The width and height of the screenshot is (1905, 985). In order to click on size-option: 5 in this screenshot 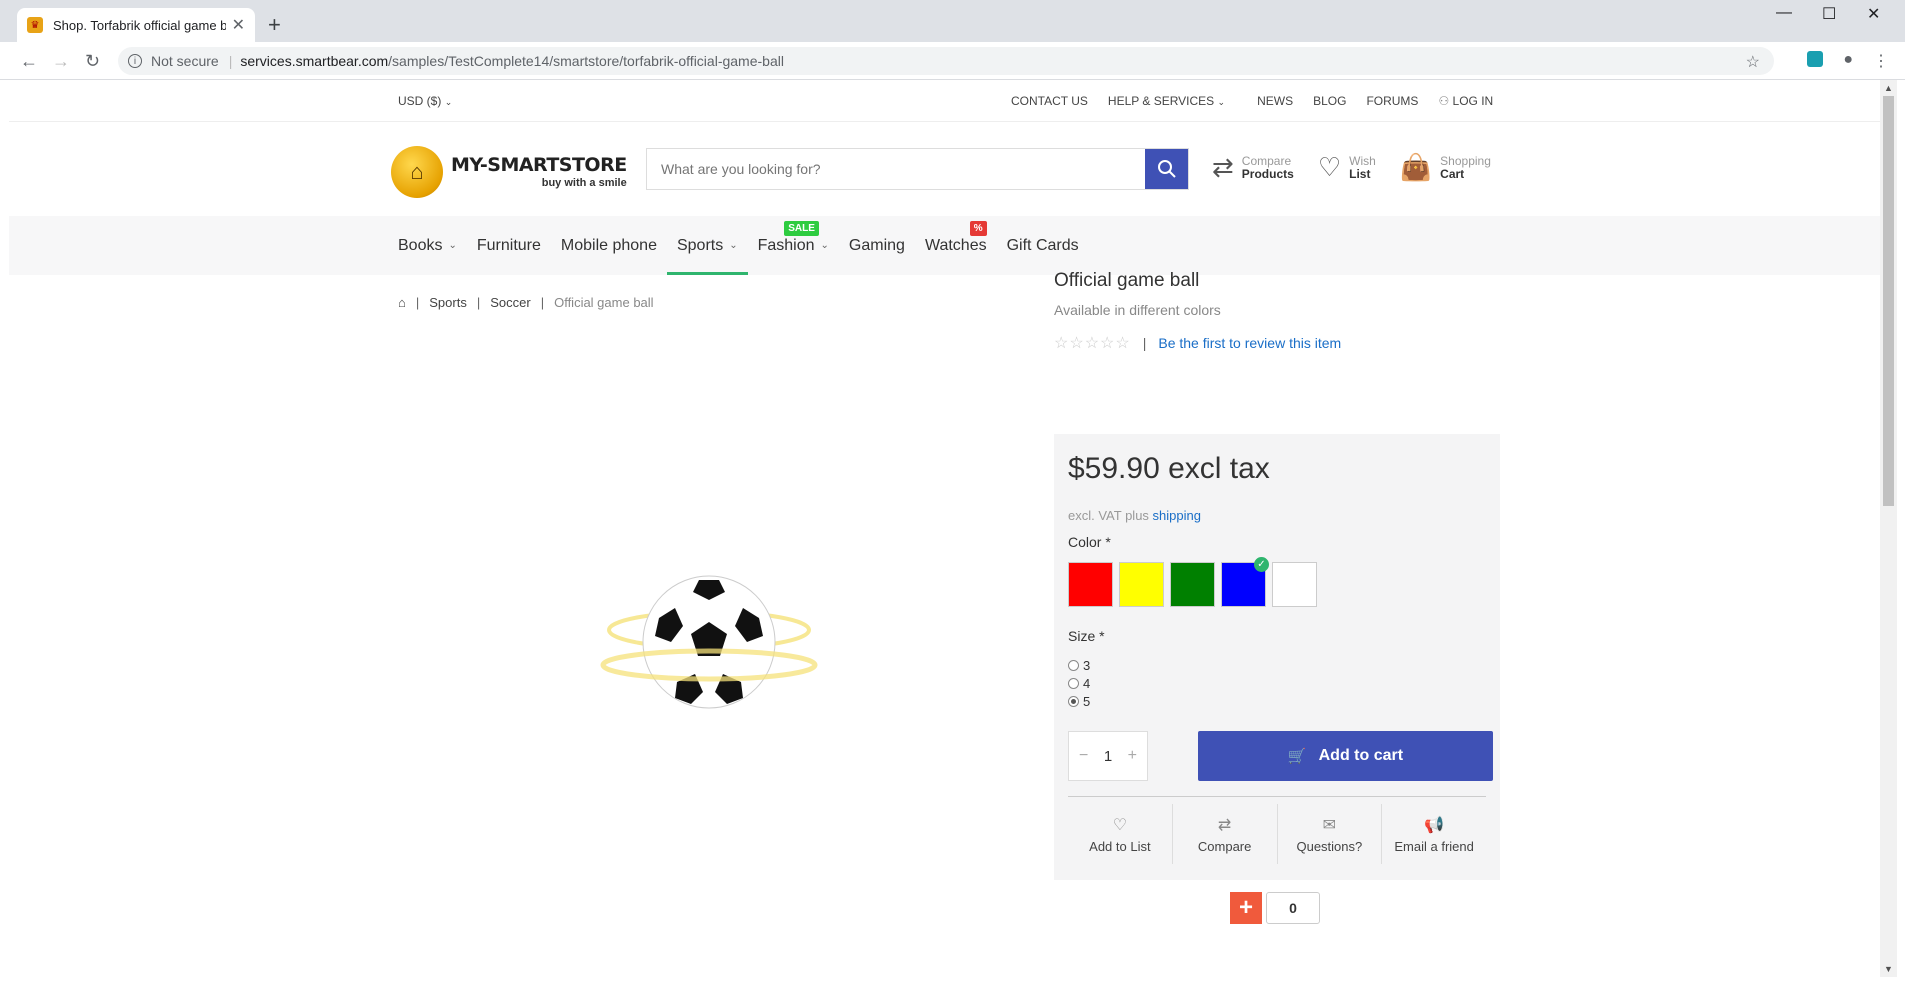, I will do `click(1079, 701)`.